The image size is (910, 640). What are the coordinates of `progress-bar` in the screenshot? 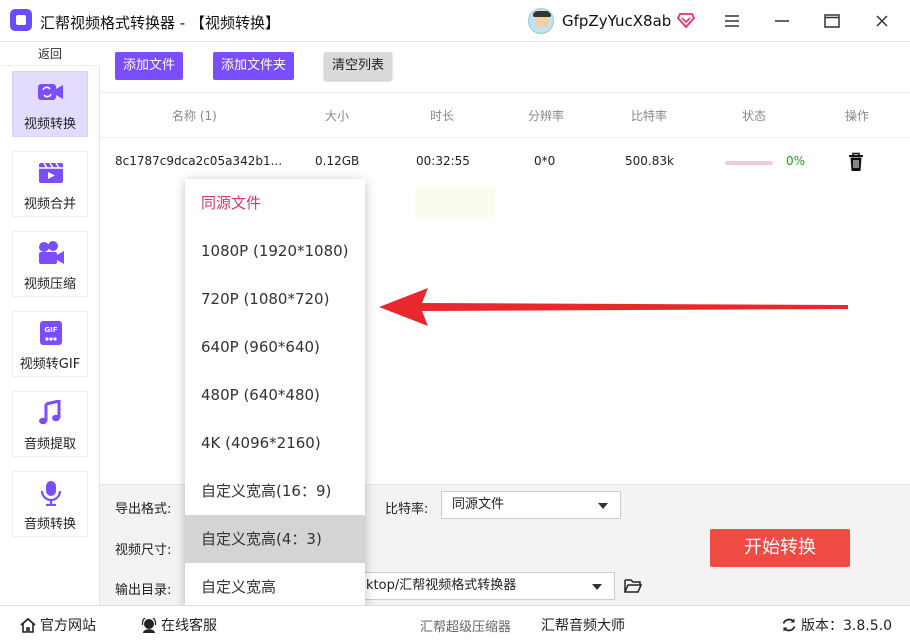 It's located at (749, 163).